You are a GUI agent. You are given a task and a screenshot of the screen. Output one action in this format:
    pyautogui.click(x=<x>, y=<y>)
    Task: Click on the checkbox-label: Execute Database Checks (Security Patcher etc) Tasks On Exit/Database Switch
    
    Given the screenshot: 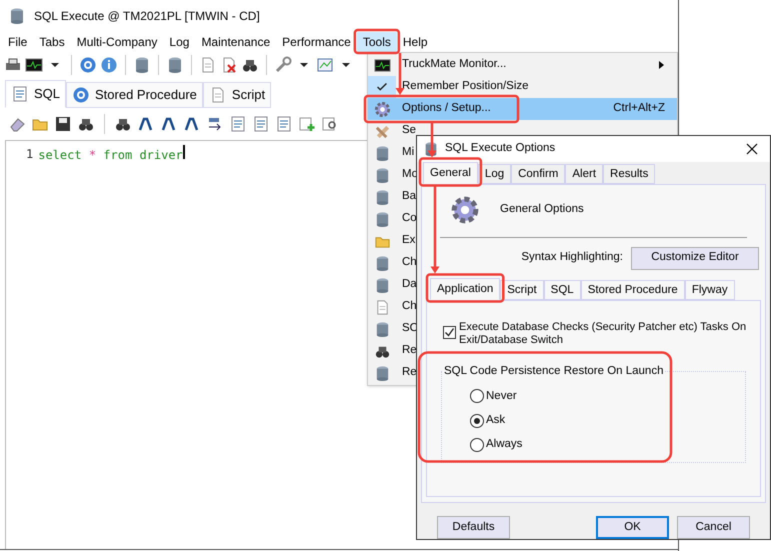 What is the action you would take?
    pyautogui.click(x=603, y=333)
    